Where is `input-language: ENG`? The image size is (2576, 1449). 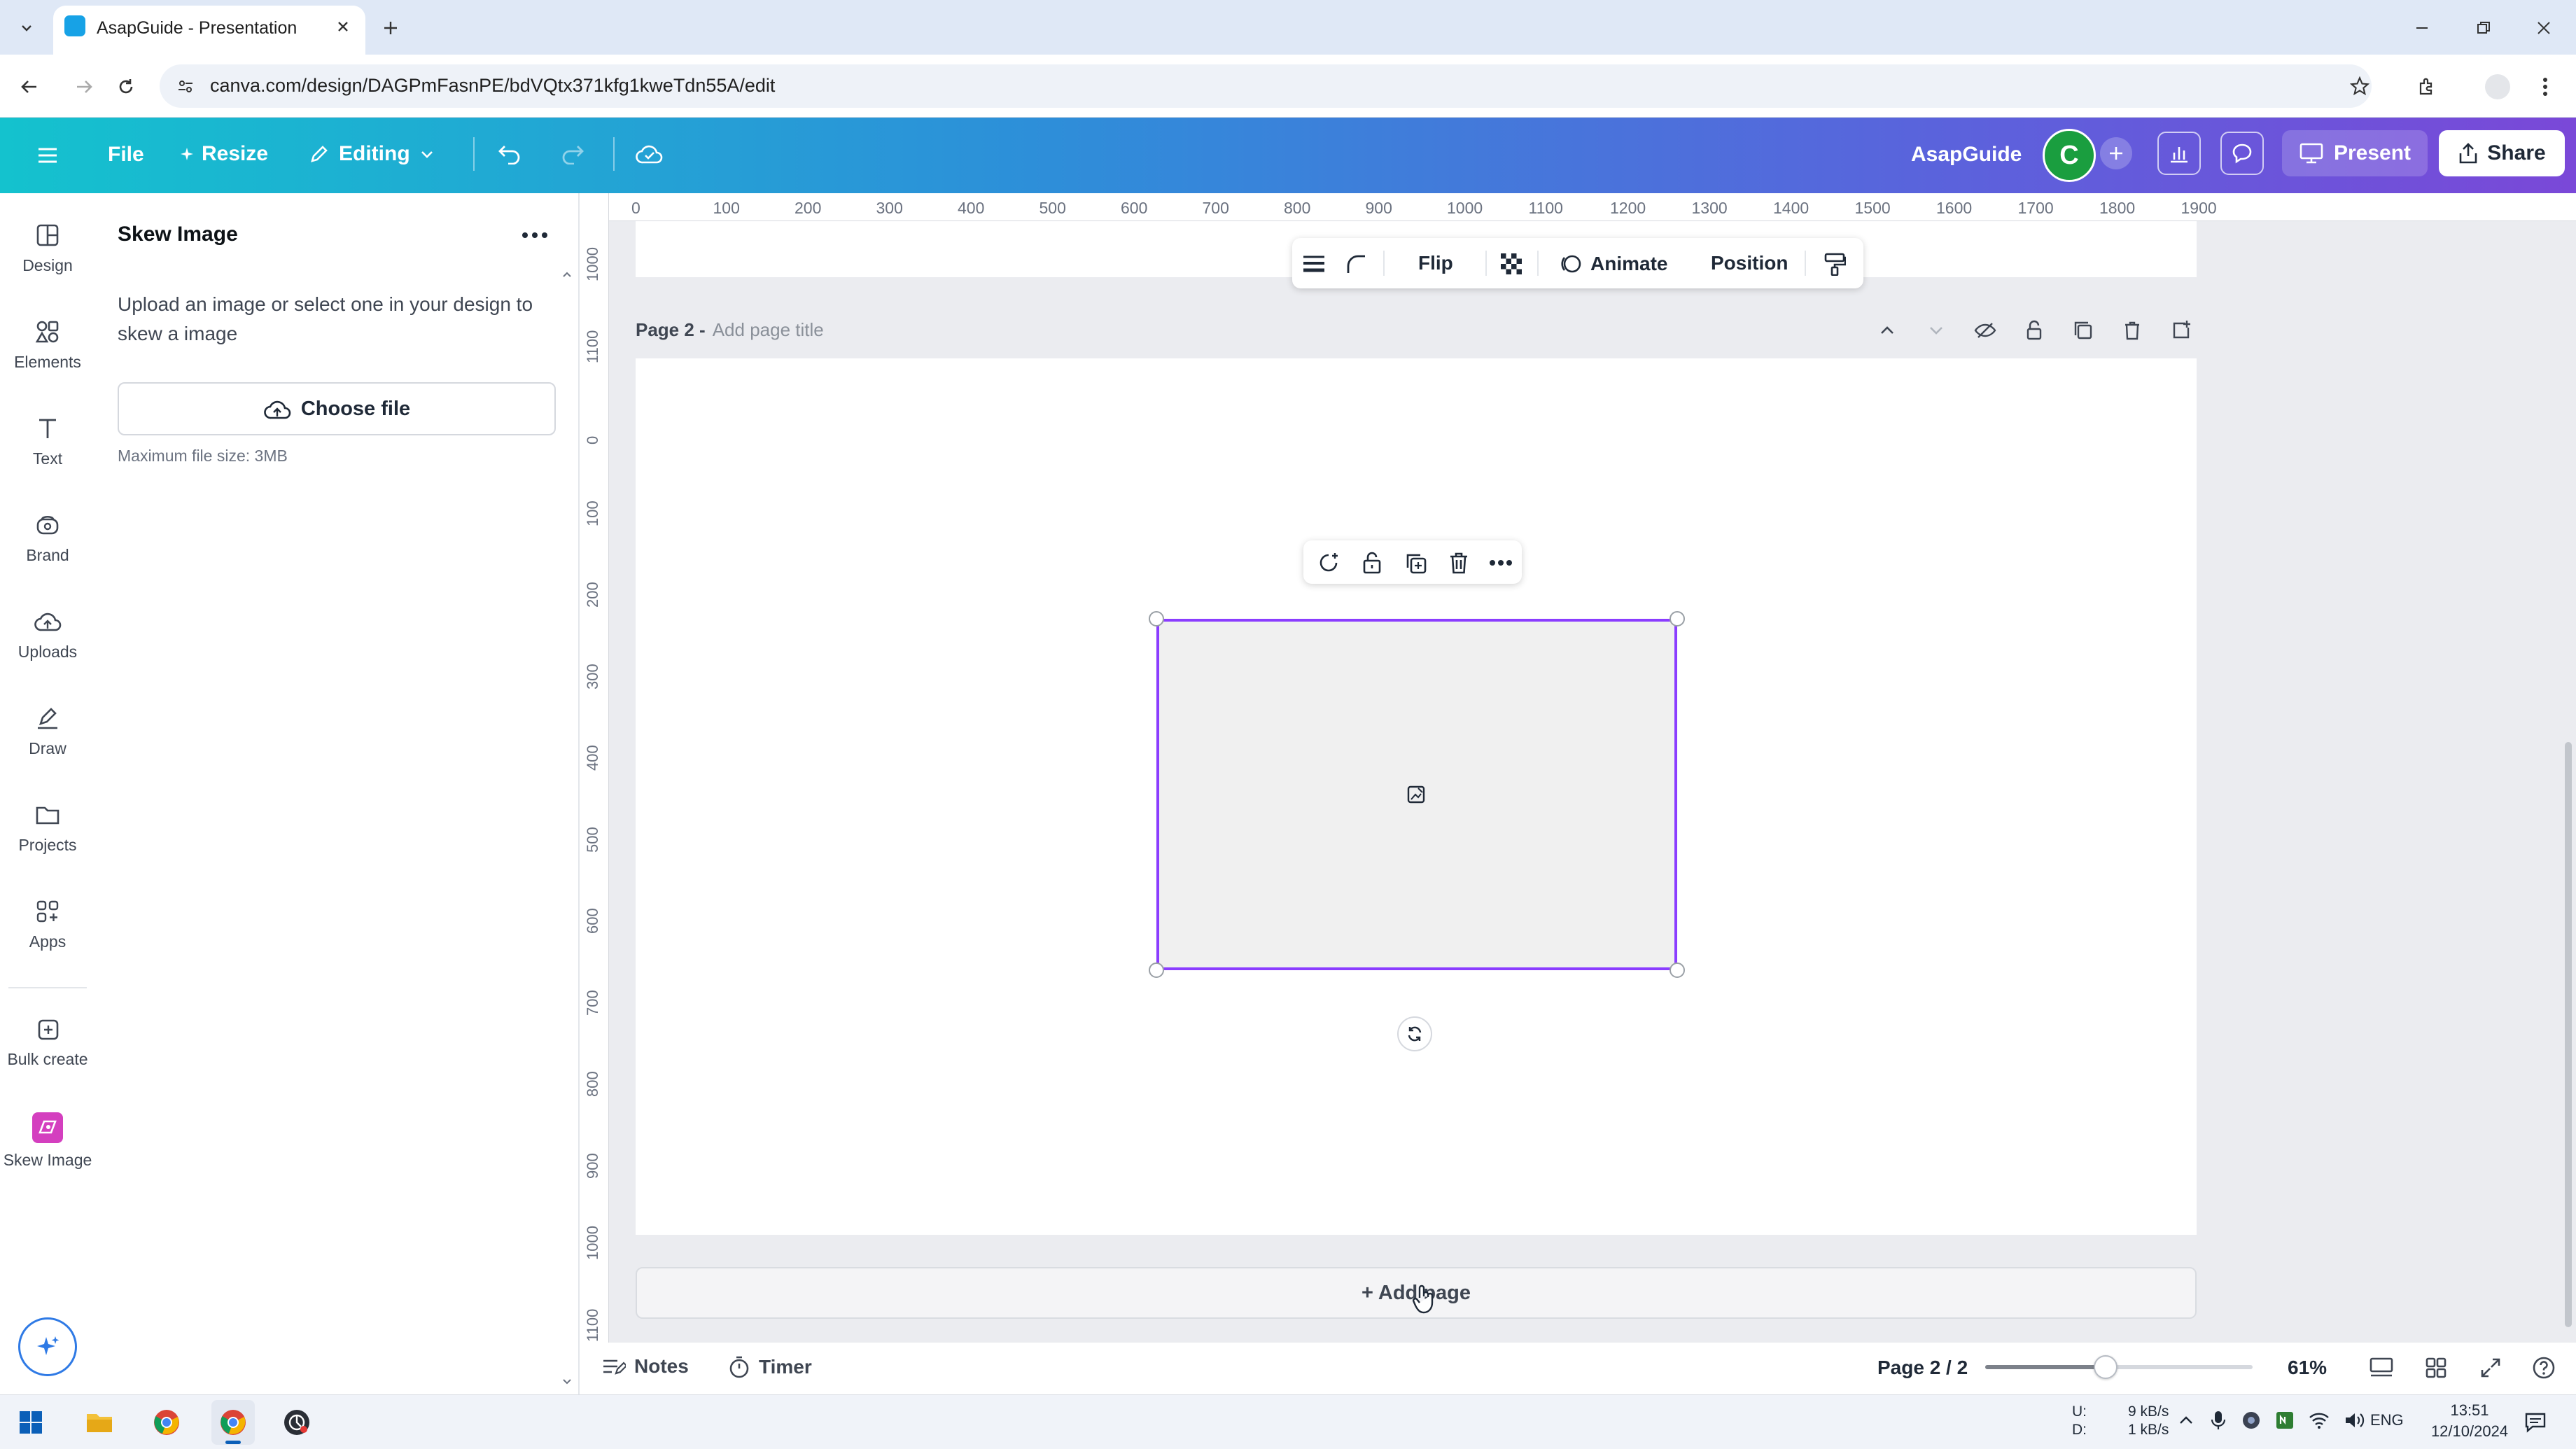
input-language: ENG is located at coordinates (2387, 1420).